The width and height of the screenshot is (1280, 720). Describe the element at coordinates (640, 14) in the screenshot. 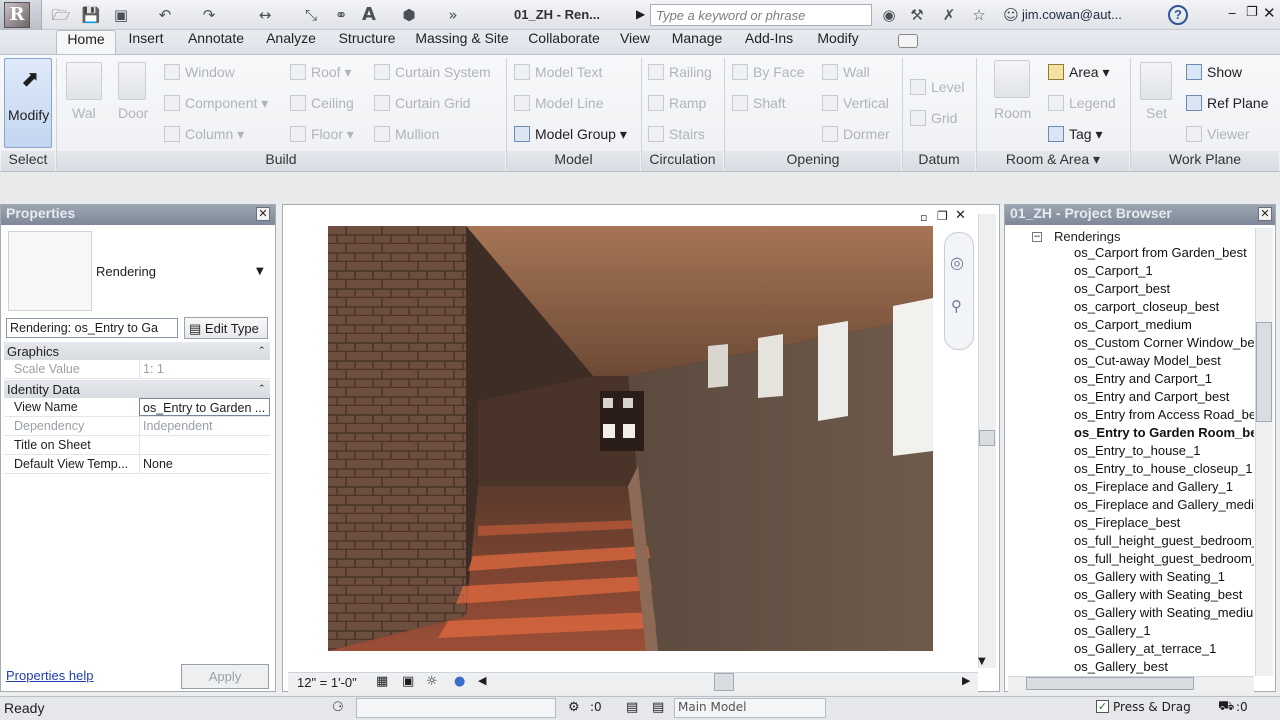

I see `play-arrow-icon: ▶` at that location.